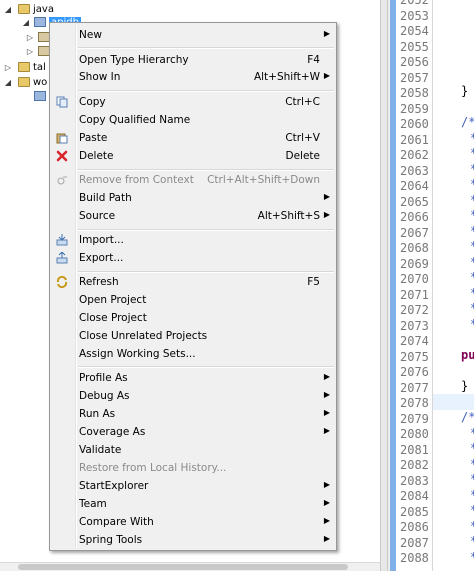 Image resolution: width=474 pixels, height=571 pixels. What do you see at coordinates (193, 216) in the screenshot?
I see `menu-item-source: Source Alt+Shift+S ▶` at bounding box center [193, 216].